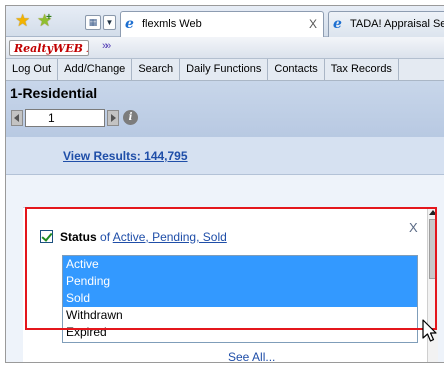 Image resolution: width=444 pixels, height=368 pixels. I want to click on logo-text: RealtyWEB Net, so click(51, 48).